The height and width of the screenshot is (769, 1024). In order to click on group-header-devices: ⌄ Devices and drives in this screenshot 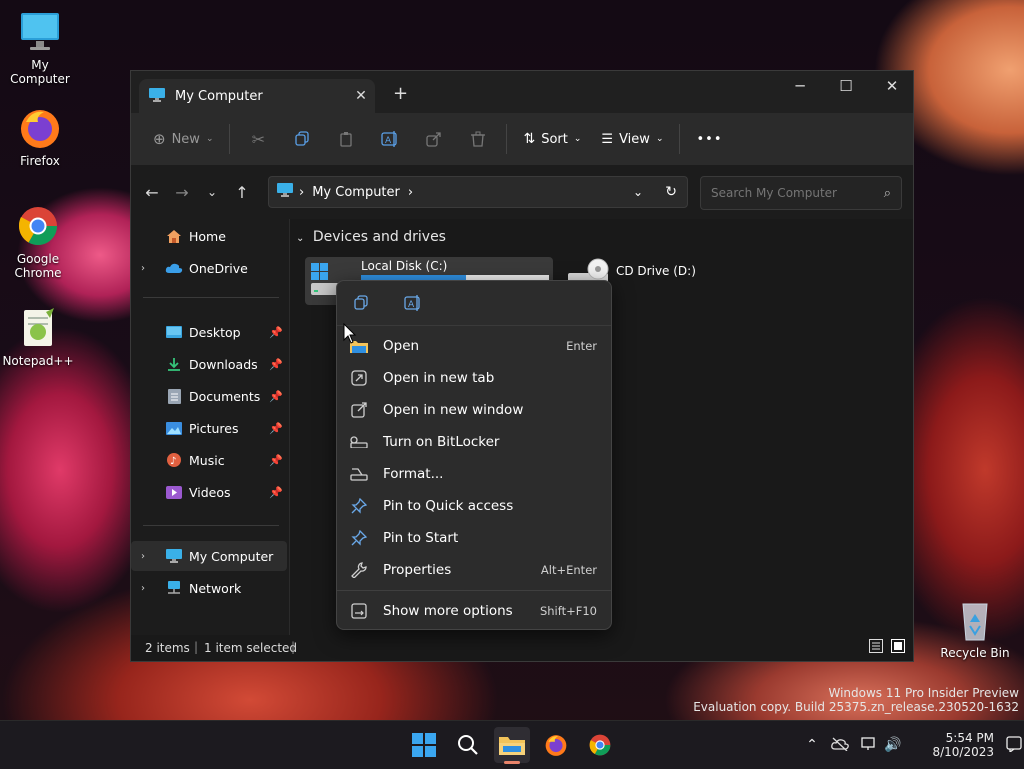, I will do `click(371, 237)`.